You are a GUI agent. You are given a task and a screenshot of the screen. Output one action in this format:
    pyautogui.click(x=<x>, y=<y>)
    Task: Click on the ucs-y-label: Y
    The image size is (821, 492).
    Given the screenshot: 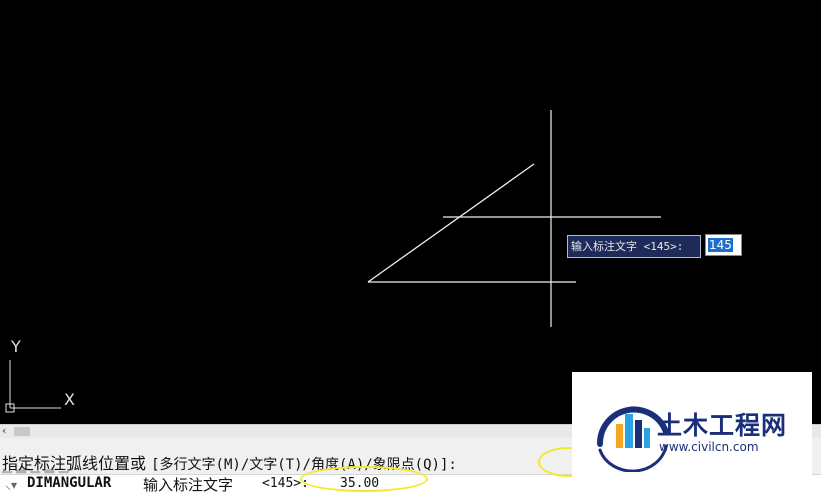 What is the action you would take?
    pyautogui.click(x=16, y=346)
    